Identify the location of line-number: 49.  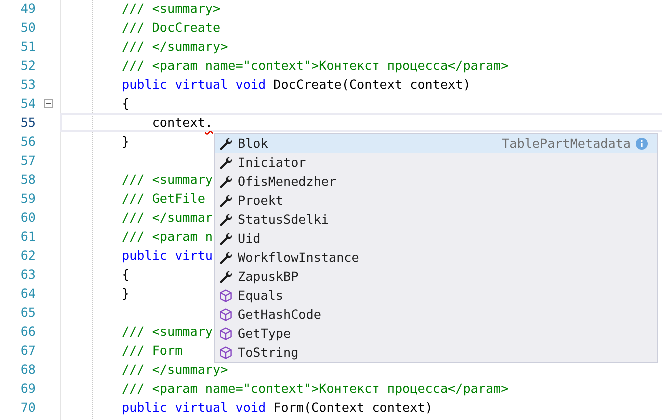
(28, 8).